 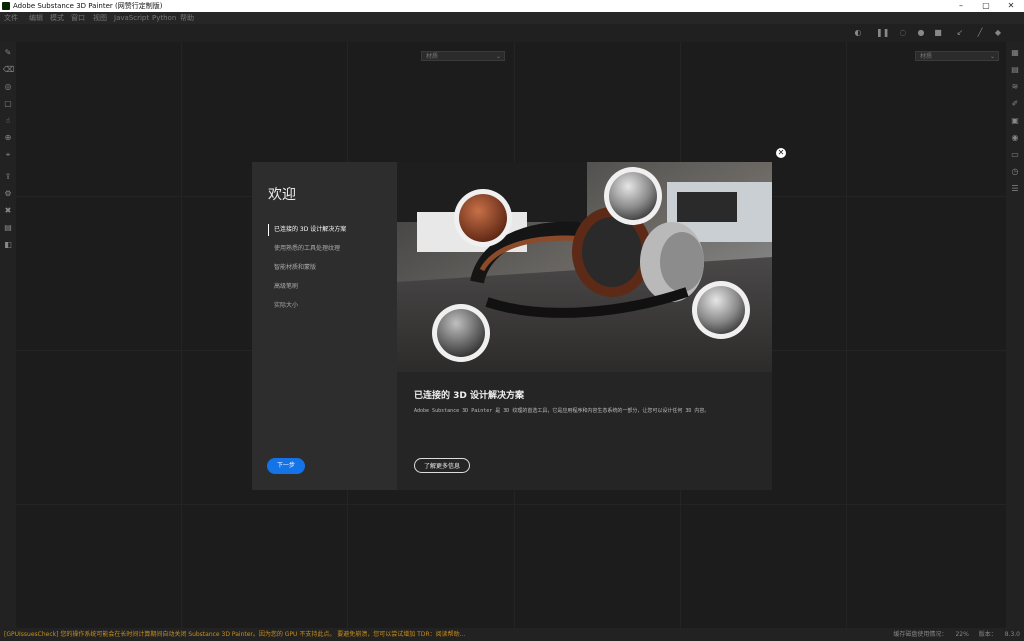 I want to click on close-dialog-button: ✕, so click(x=781, y=153).